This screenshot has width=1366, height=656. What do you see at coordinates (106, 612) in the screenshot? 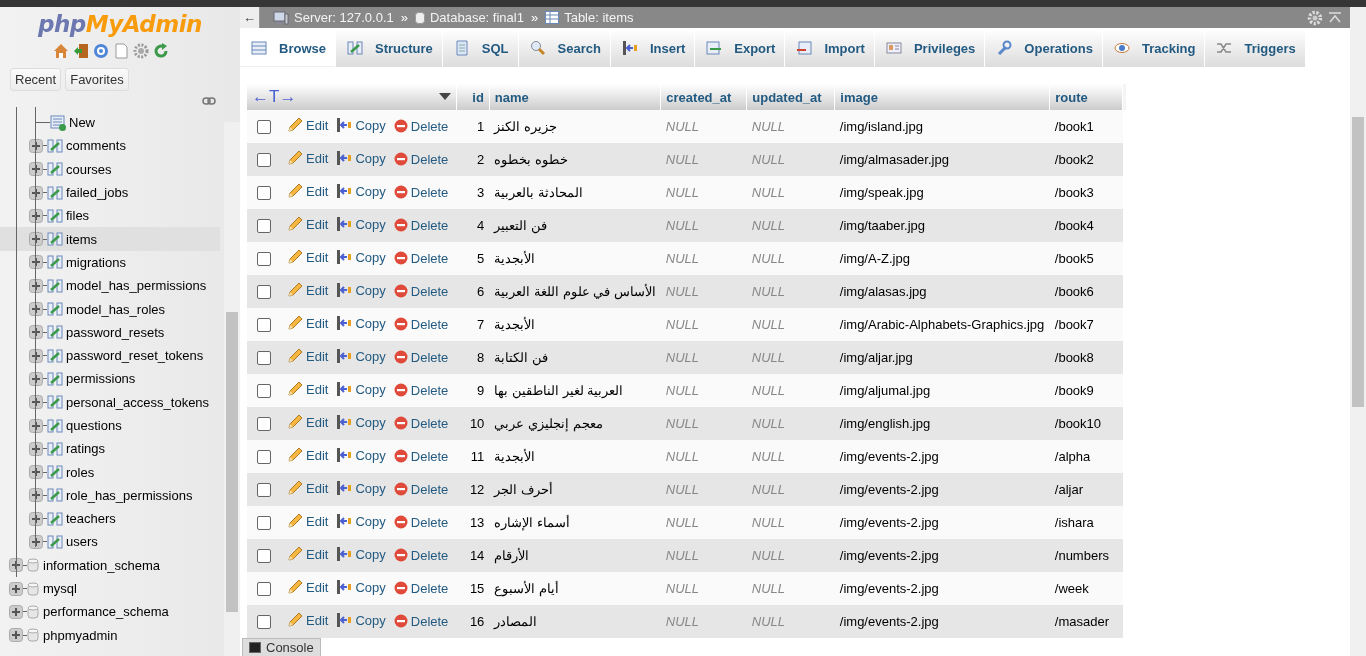
I see `database-link: performance_schema` at bounding box center [106, 612].